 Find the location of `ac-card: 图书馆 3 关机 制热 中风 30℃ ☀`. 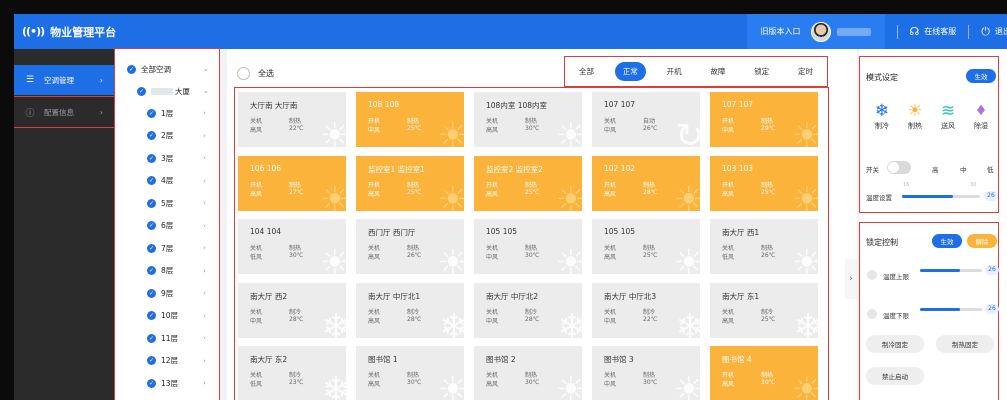

ac-card: 图书馆 3 关机 制热 中风 30℃ ☀ is located at coordinates (646, 373).